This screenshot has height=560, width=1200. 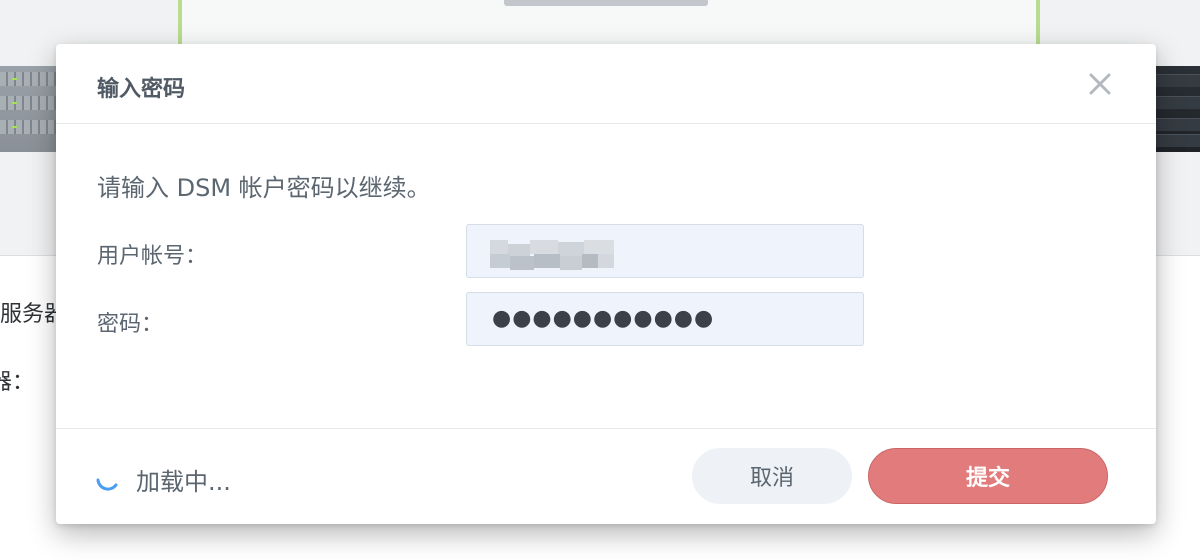 What do you see at coordinates (152, 256) in the screenshot?
I see `username-label: 用户帐号：` at bounding box center [152, 256].